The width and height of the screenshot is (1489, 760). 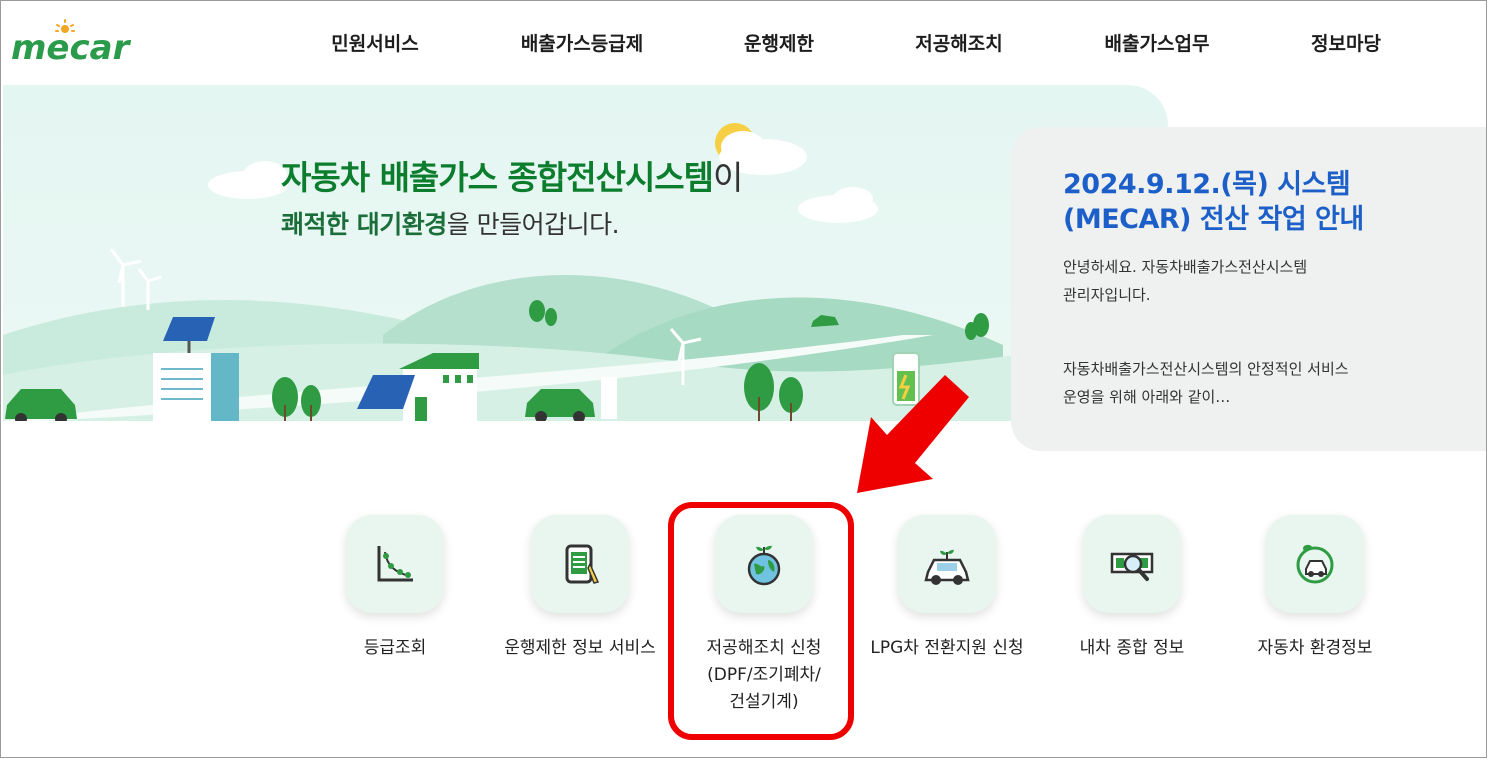 I want to click on quick-menu-operation-limit-info: 운행제한 정보 서비스, so click(x=580, y=588).